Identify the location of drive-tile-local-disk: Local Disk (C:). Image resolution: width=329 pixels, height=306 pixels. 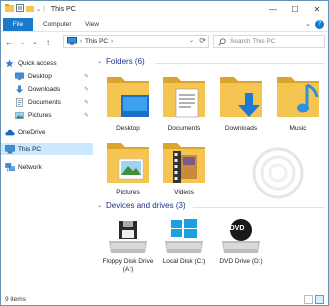
(184, 252).